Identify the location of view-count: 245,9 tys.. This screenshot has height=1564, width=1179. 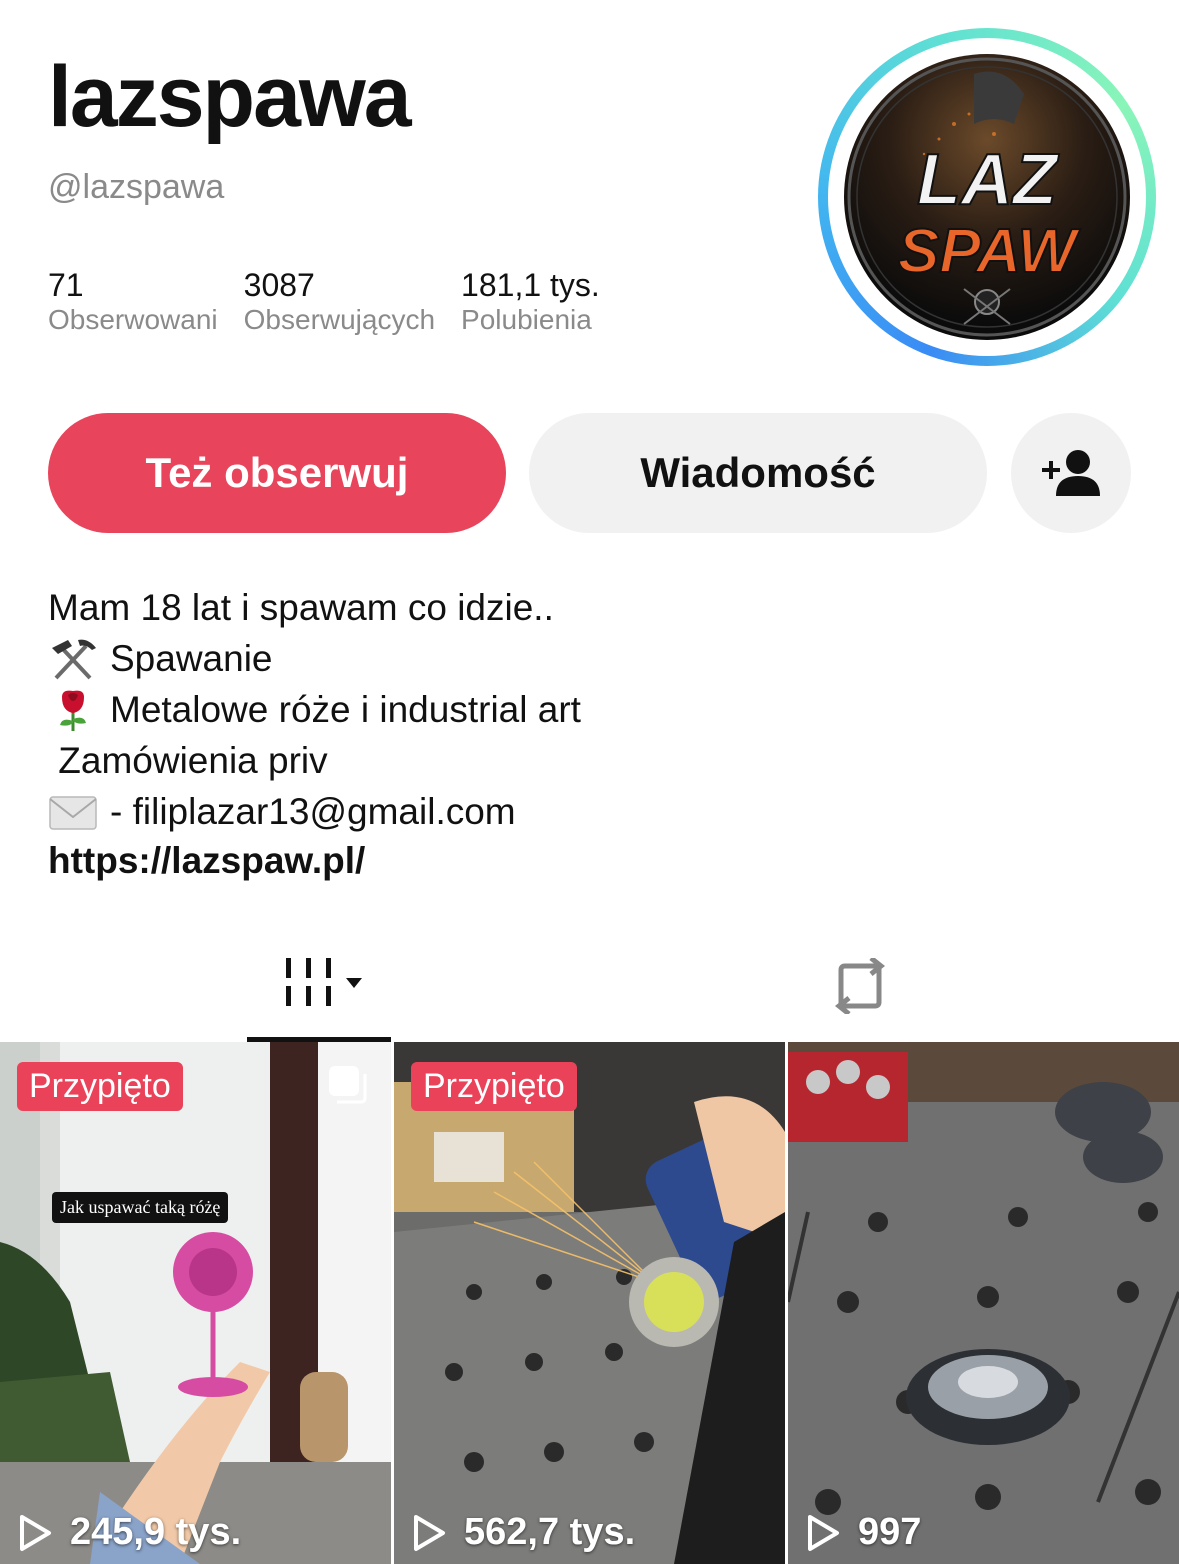
(129, 1532).